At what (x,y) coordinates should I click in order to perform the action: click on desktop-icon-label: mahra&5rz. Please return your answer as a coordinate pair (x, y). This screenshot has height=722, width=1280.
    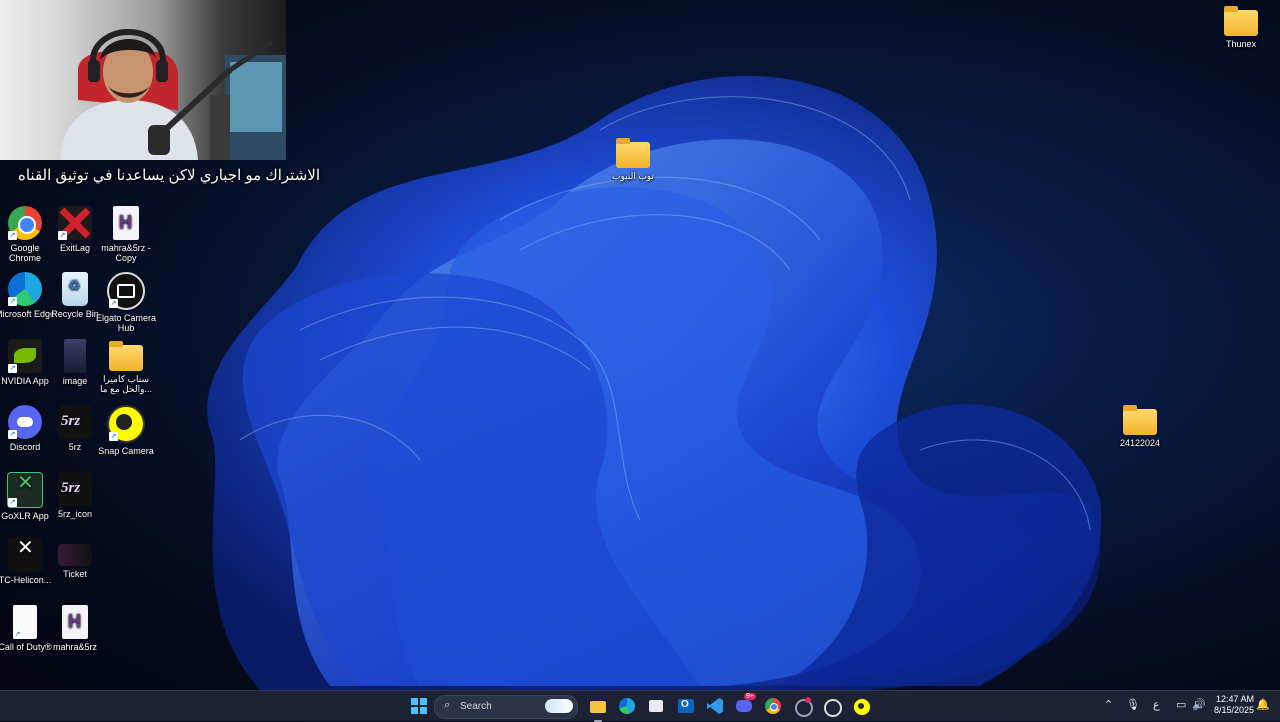
    Looking at the image, I should click on (74, 647).